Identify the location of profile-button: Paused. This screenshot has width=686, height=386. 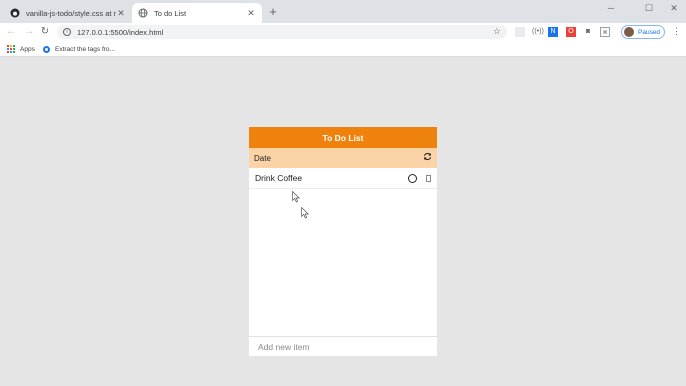
(643, 32).